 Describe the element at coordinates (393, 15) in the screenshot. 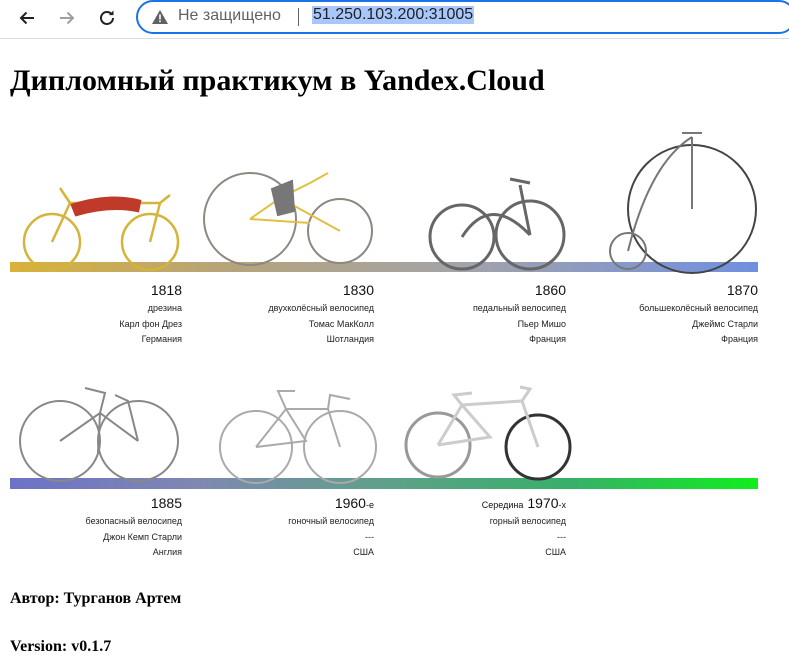

I see `url-text: 51.250.103.200:31005` at that location.